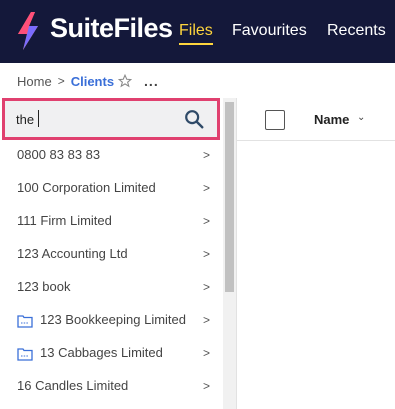 This screenshot has width=395, height=409. I want to click on list-item: 123 Accounting Ltd >, so click(111, 255).